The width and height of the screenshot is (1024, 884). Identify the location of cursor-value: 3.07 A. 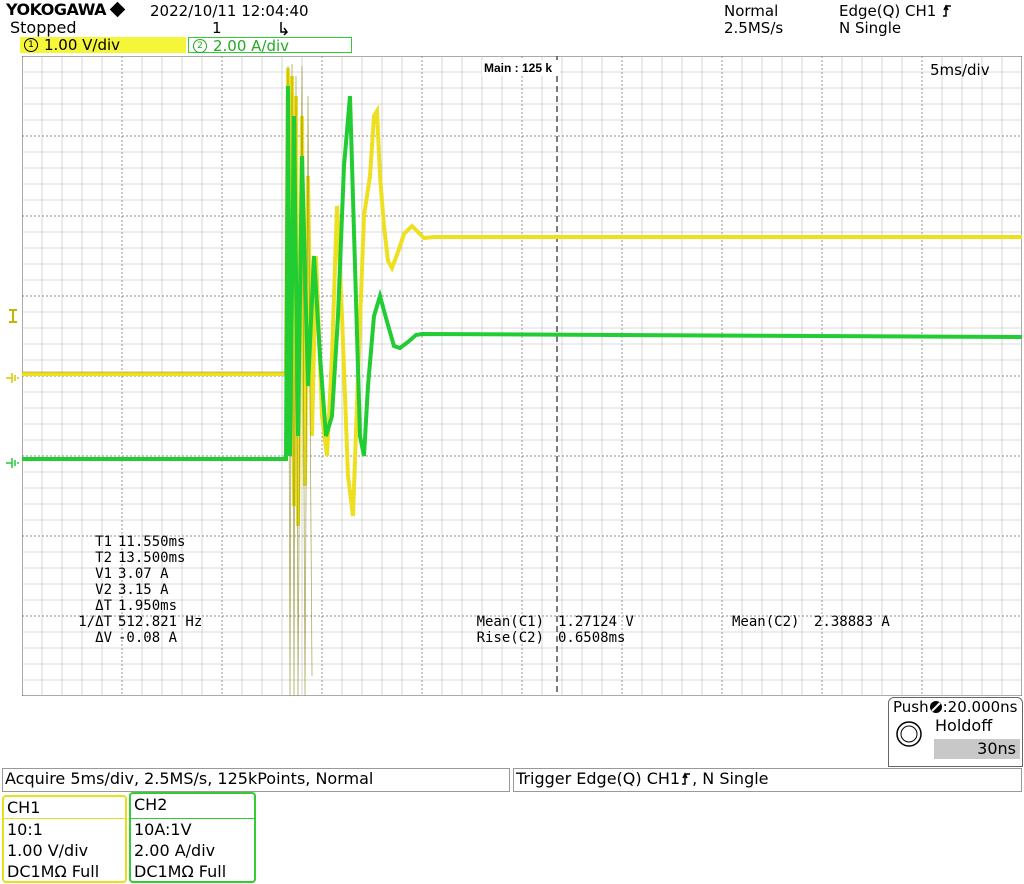
(143, 574).